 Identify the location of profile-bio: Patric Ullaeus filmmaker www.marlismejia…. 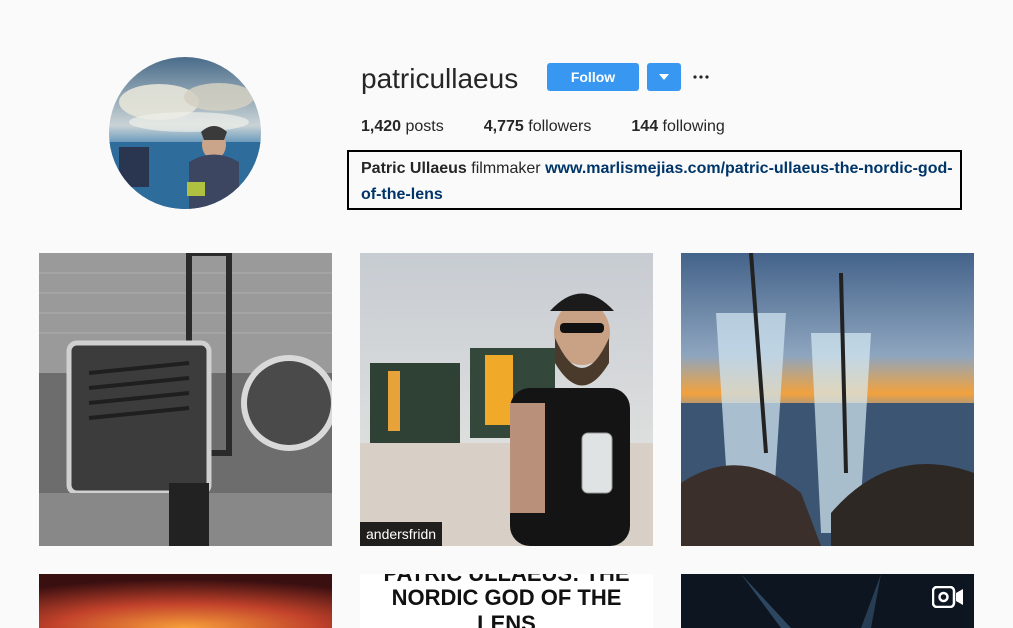
(654, 180).